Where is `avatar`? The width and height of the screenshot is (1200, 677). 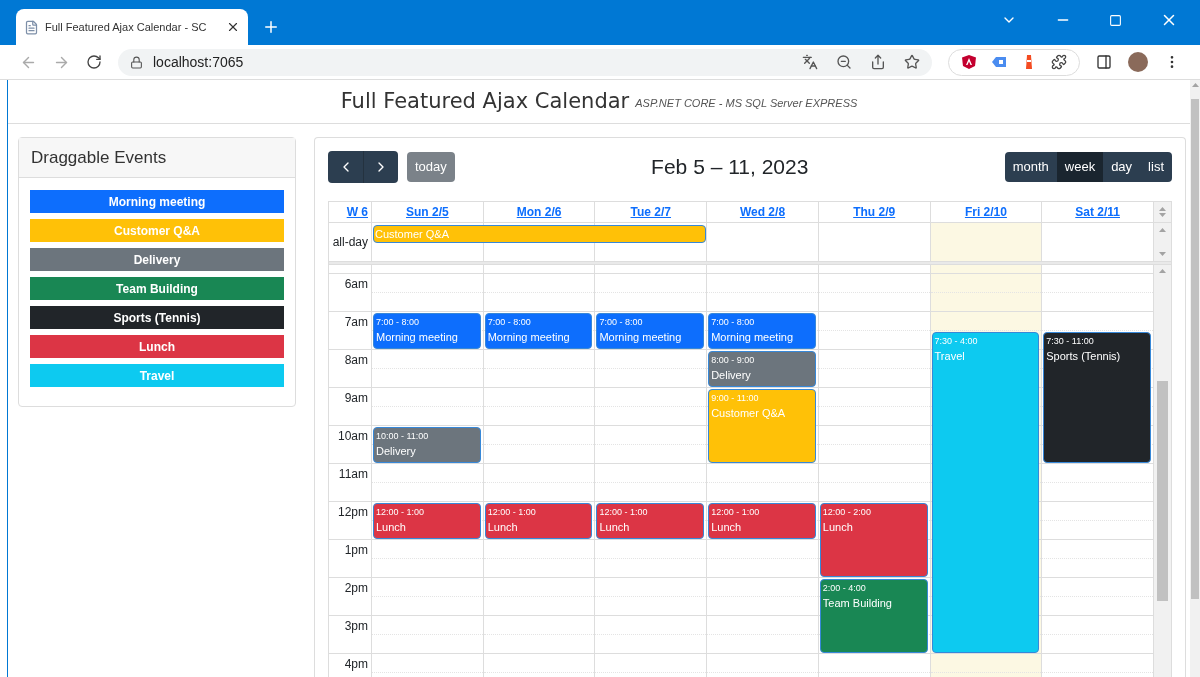
avatar is located at coordinates (1138, 62).